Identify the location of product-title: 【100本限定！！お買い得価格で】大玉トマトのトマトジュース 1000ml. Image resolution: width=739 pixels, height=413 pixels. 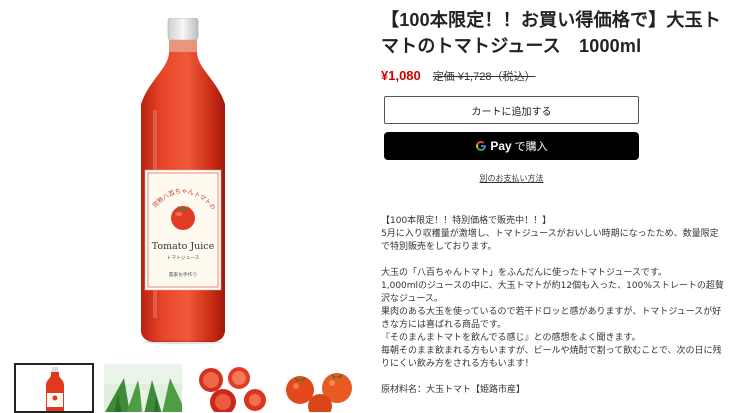
(551, 33).